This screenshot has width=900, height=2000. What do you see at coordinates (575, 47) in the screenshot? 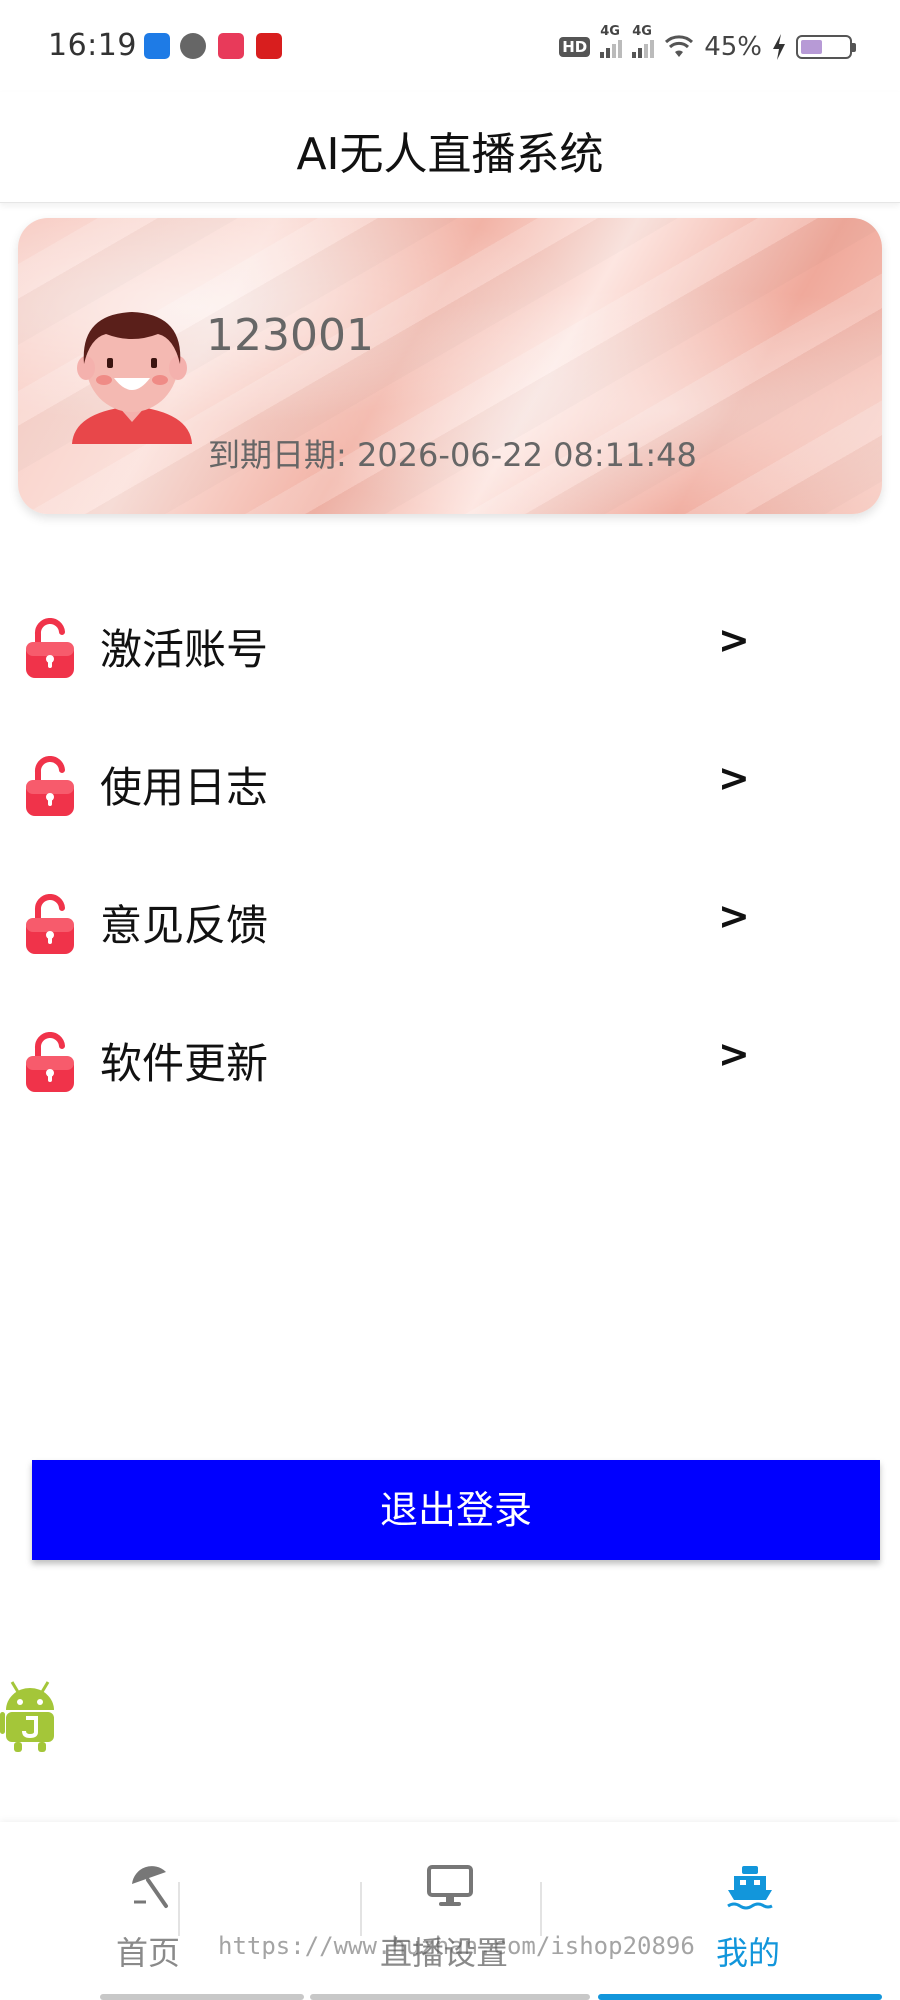
I see `hd-badge: HD` at bounding box center [575, 47].